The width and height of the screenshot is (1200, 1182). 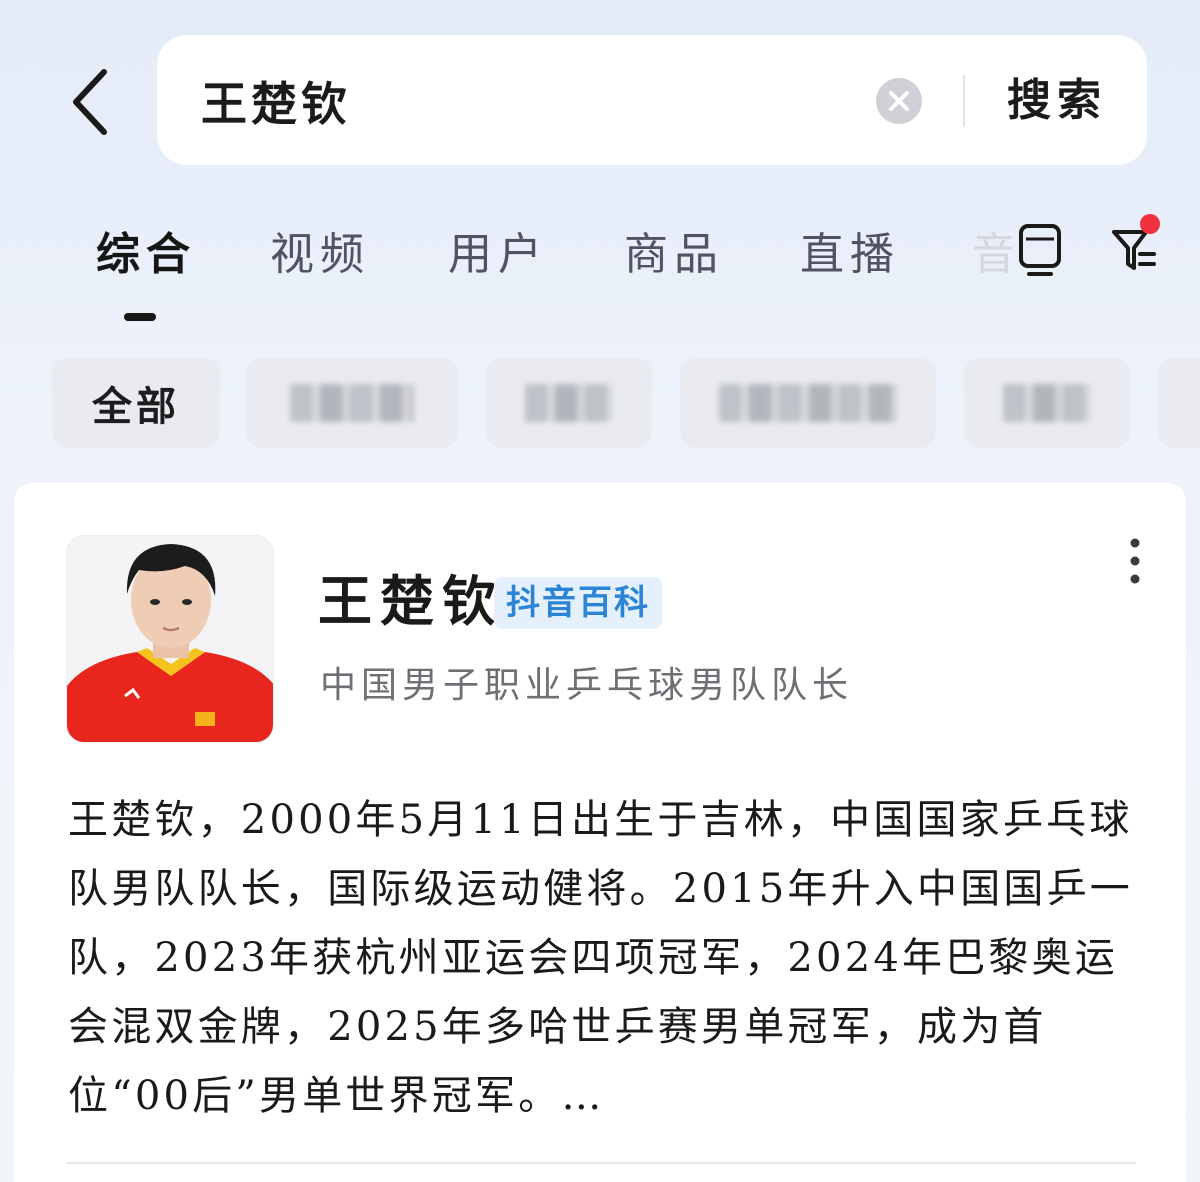 What do you see at coordinates (850, 255) in the screenshot?
I see `tab-live: 直播` at bounding box center [850, 255].